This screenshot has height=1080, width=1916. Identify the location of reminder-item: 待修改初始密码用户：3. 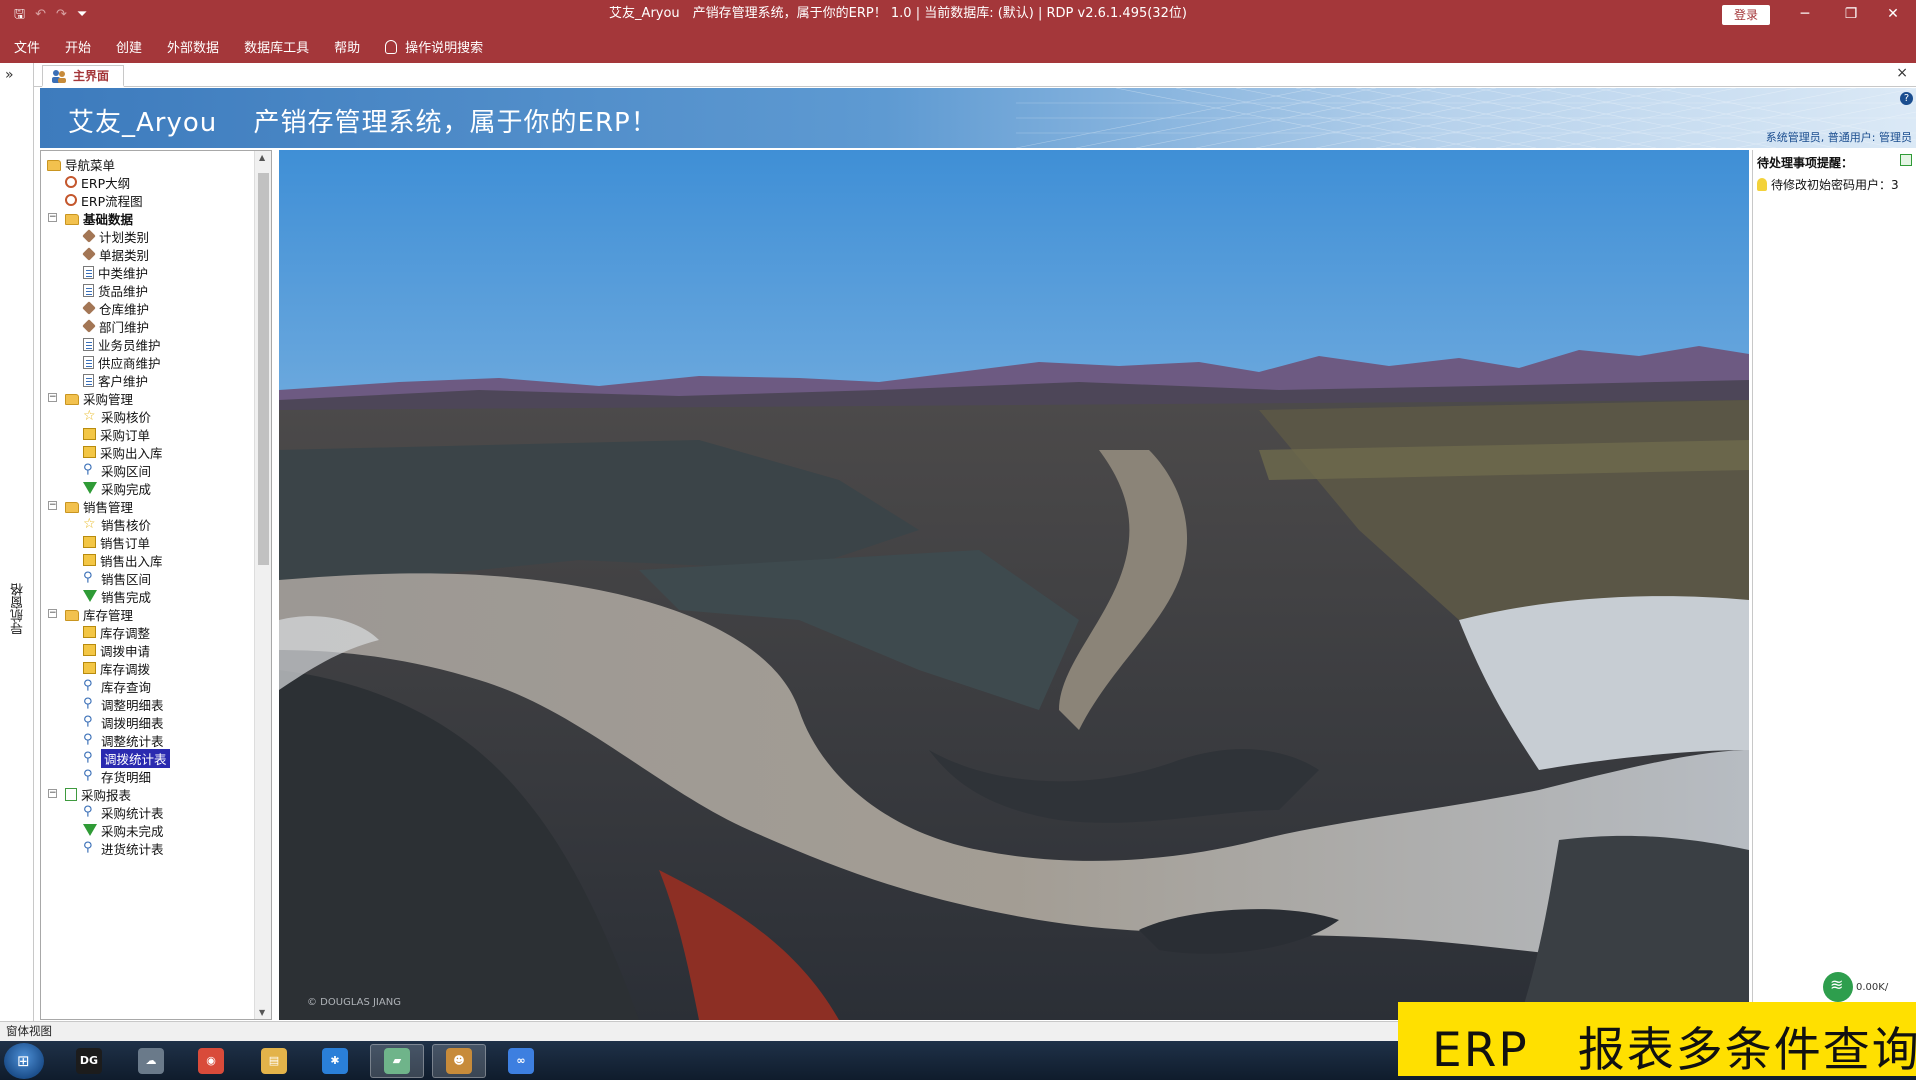
(1828, 184).